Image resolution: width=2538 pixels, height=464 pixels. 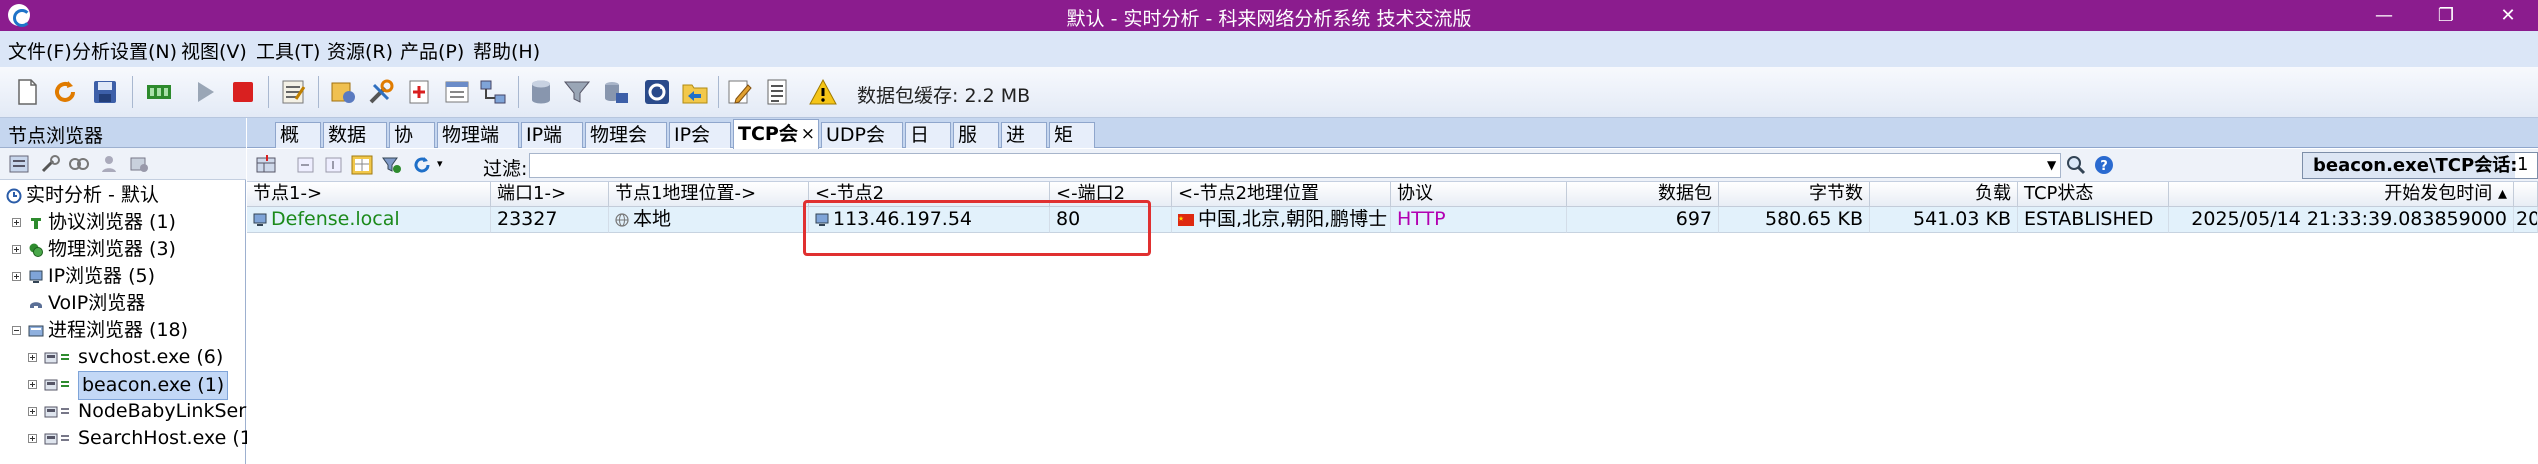 What do you see at coordinates (19, 164) in the screenshot?
I see `tree-view-icon` at bounding box center [19, 164].